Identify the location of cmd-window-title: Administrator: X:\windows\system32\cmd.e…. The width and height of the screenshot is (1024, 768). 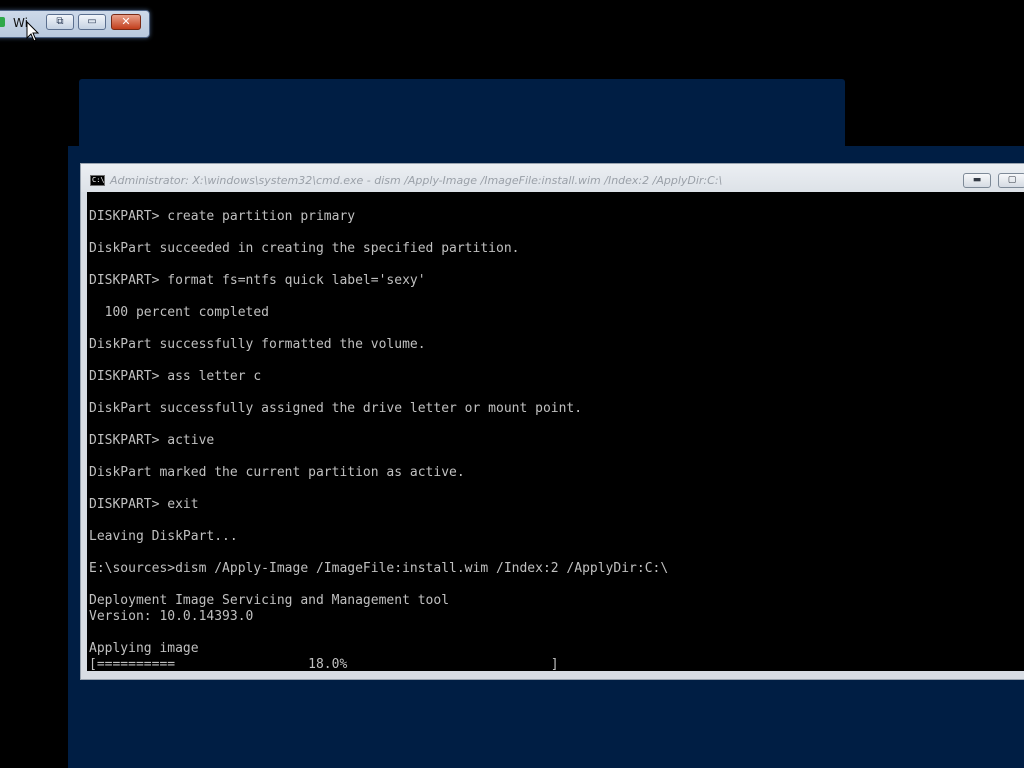
(416, 180).